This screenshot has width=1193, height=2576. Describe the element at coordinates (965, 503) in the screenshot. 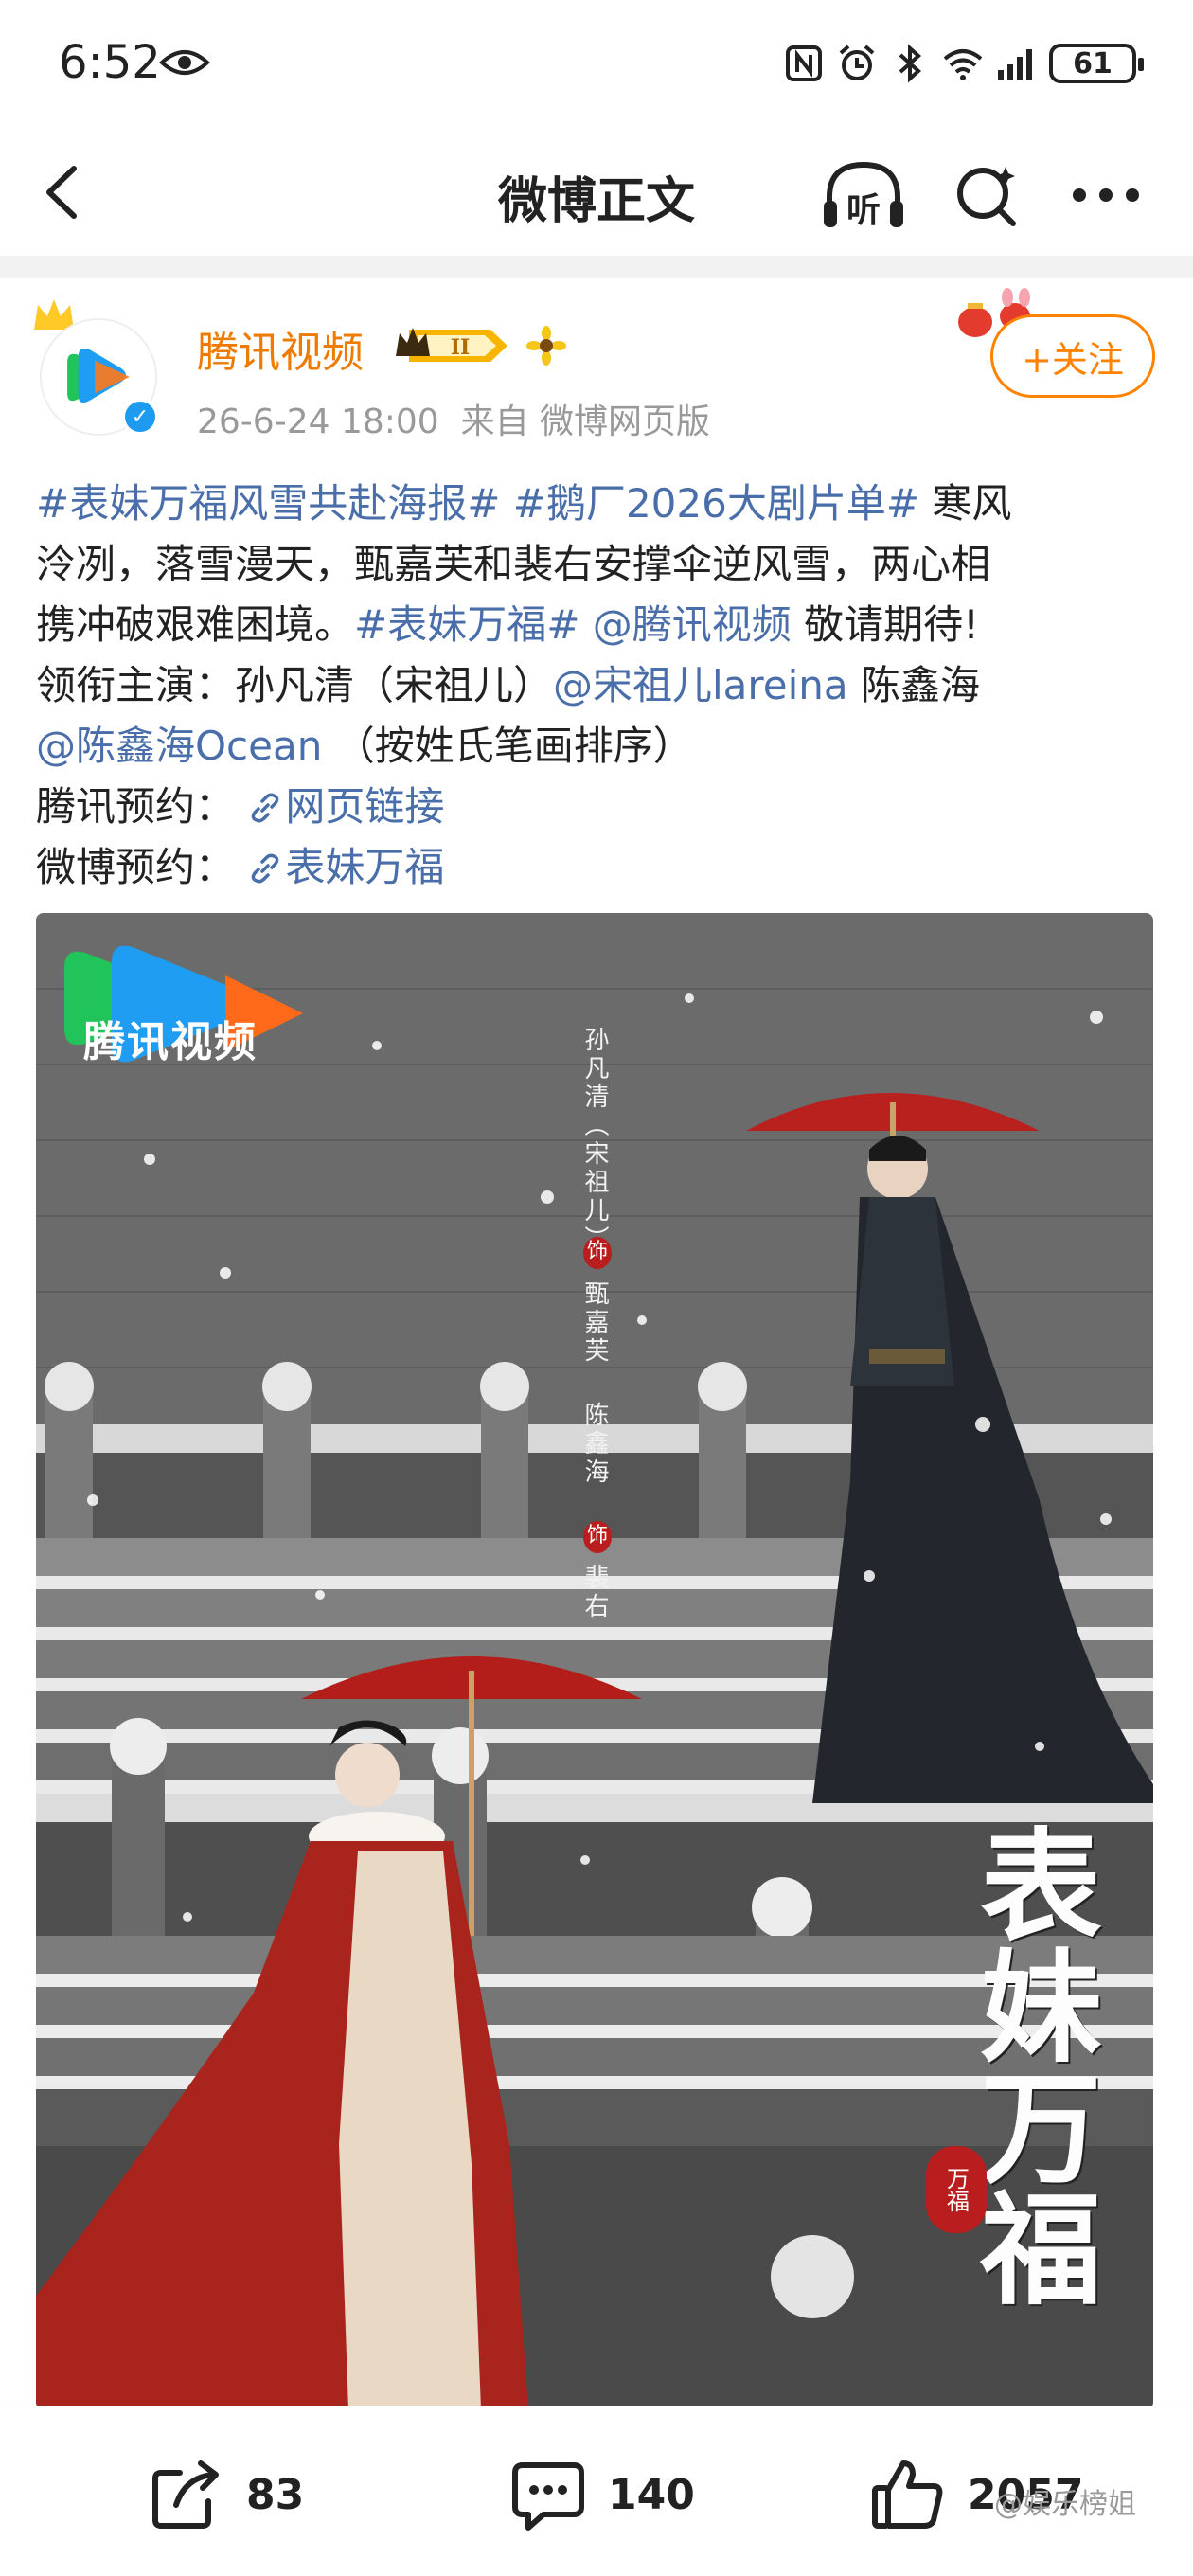

I see `post-text: 寒风` at that location.